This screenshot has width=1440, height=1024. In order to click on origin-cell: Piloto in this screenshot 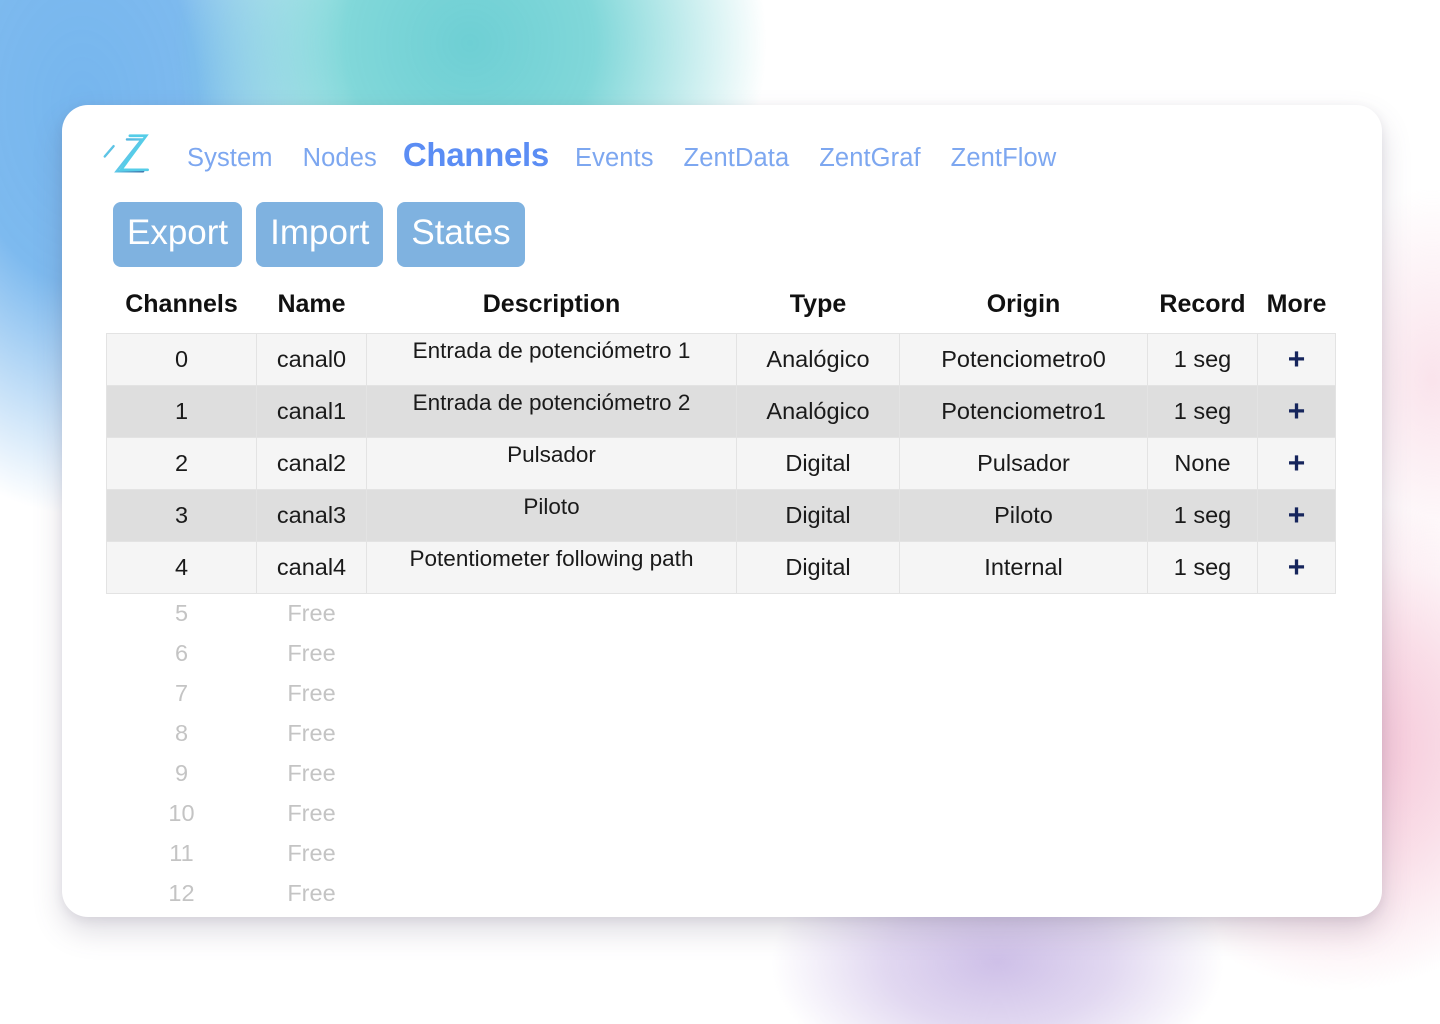, I will do `click(1023, 515)`.